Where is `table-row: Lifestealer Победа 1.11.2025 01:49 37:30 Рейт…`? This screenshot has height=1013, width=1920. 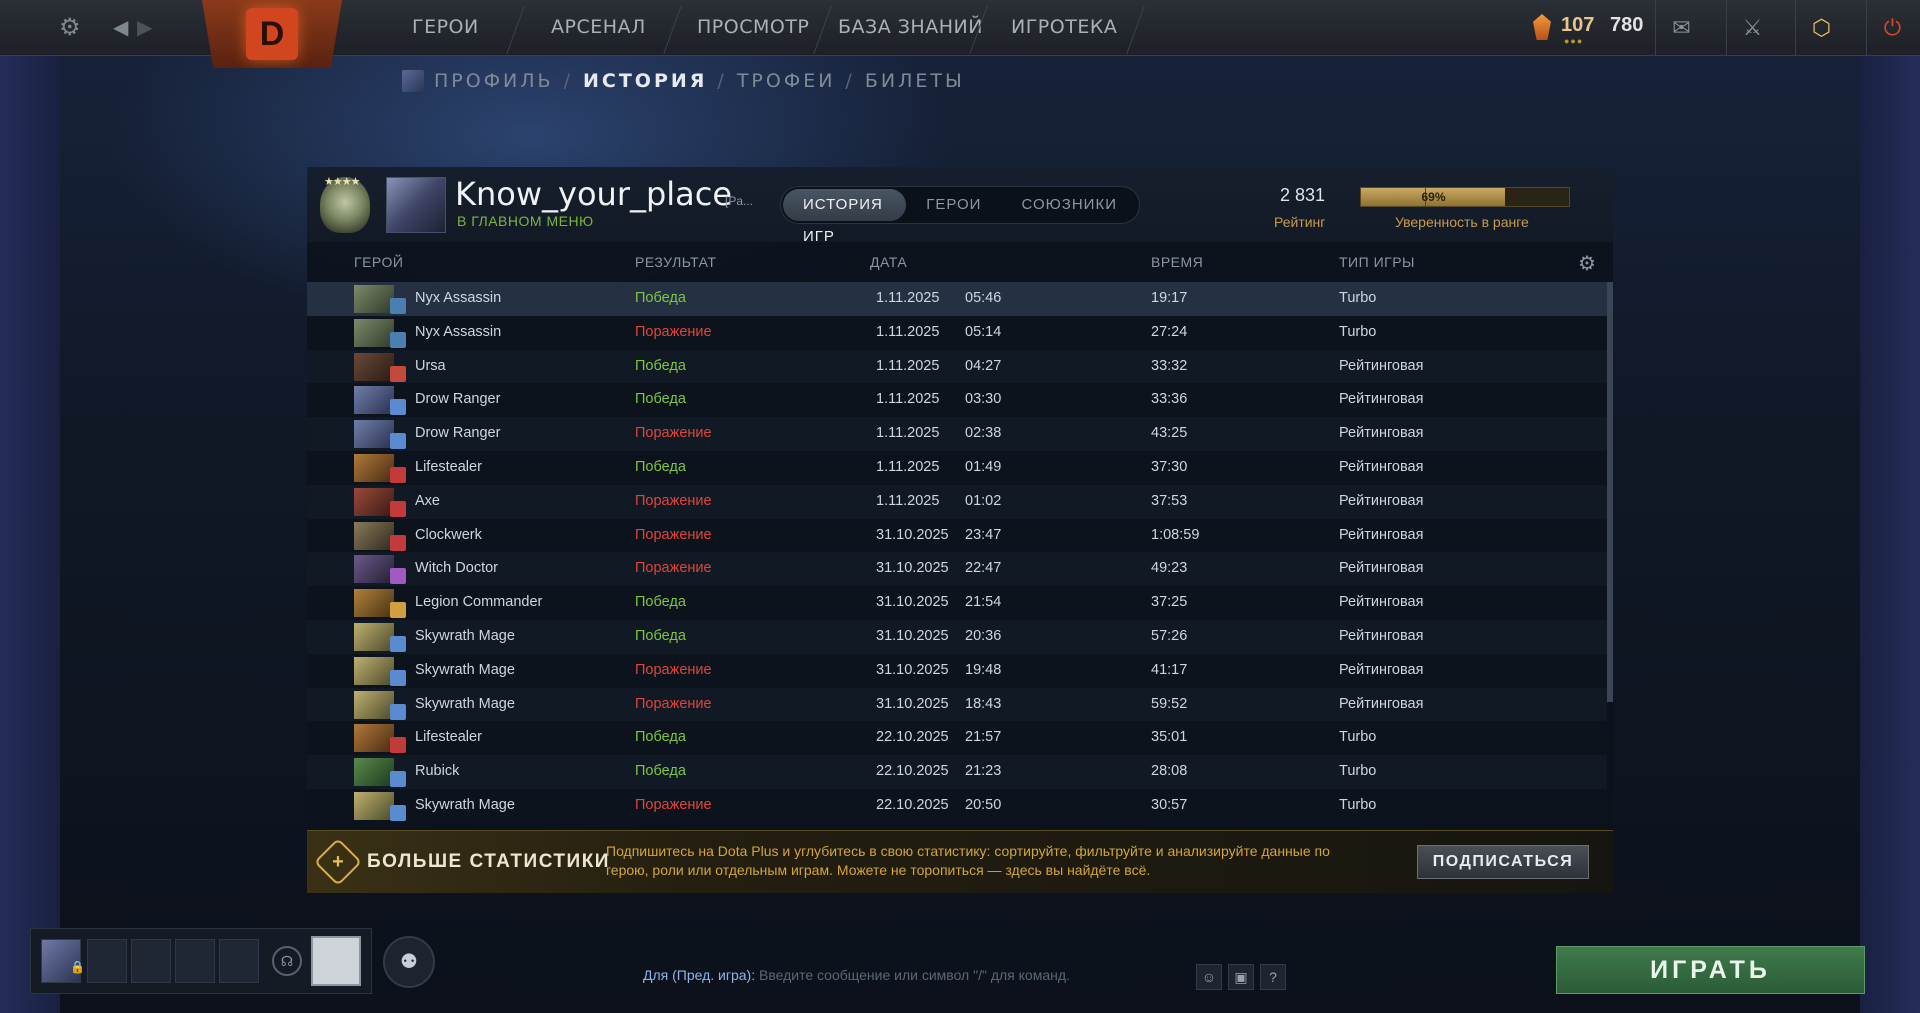
table-row: Lifestealer Победа 1.11.2025 01:49 37:30 Рейт… is located at coordinates (957, 468).